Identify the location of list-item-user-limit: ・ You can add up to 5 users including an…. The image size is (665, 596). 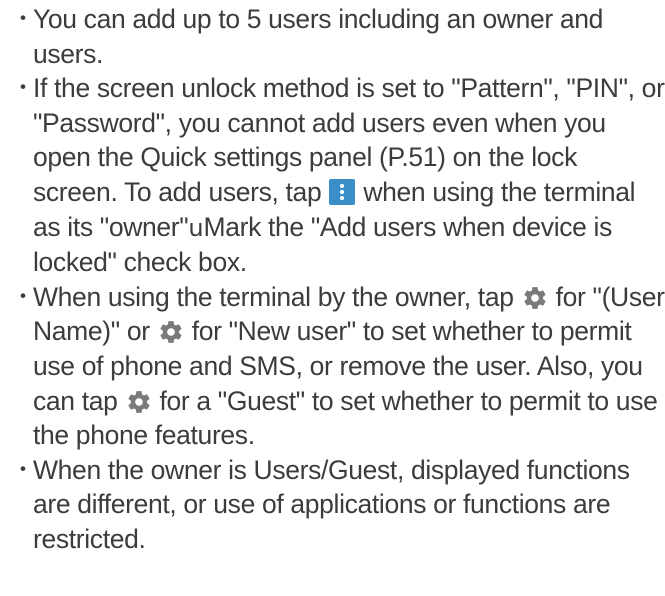
(332, 36).